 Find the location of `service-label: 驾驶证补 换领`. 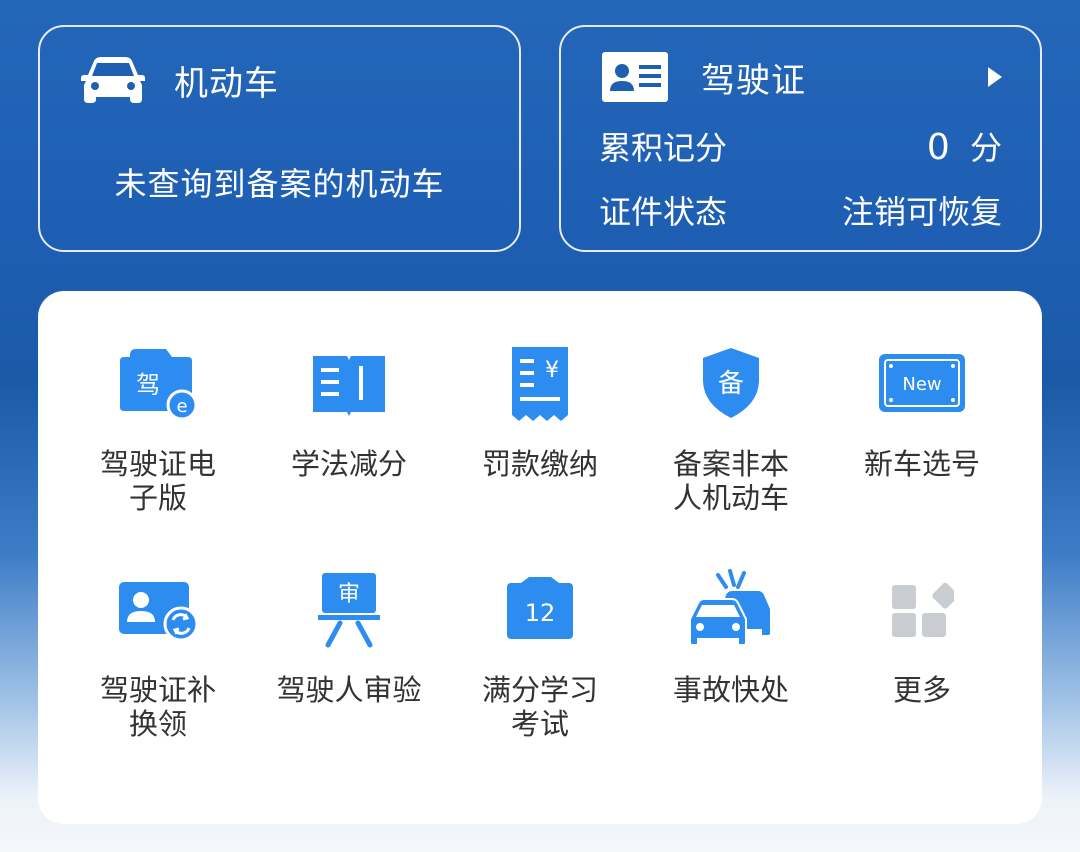

service-label: 驾驶证补 换领 is located at coordinates (157, 707).